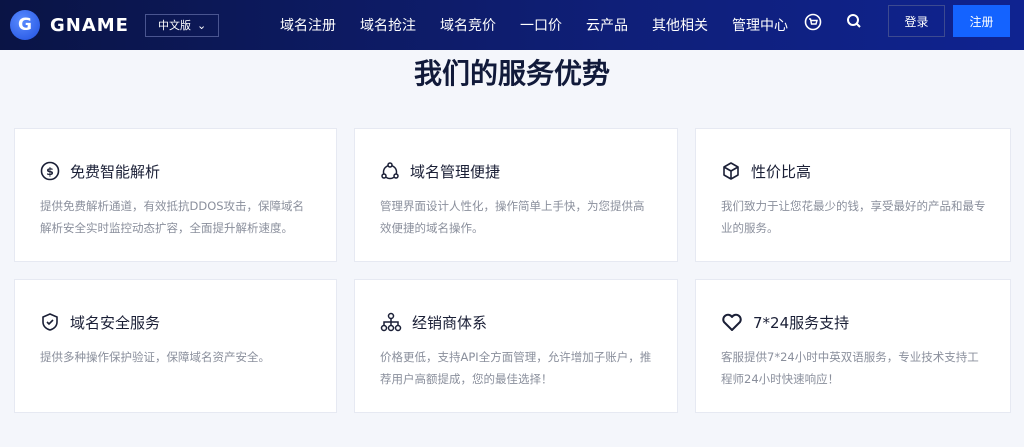 The image size is (1024, 447). Describe the element at coordinates (155, 357) in the screenshot. I see `card-description: 提供多种操作保护验证，保障域名资产安全。` at that location.